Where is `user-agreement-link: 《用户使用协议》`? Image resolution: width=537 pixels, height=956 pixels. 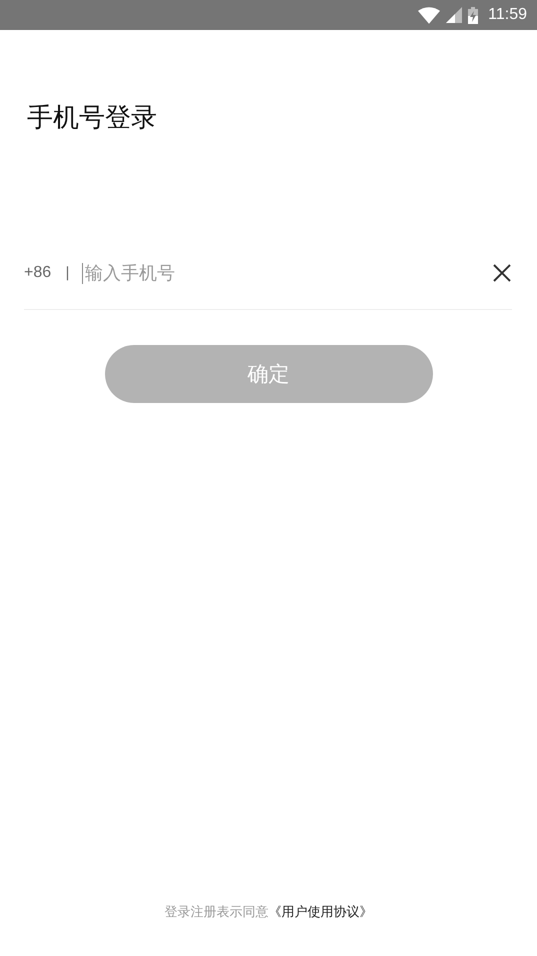
user-agreement-link: 《用户使用协议》 is located at coordinates (320, 912).